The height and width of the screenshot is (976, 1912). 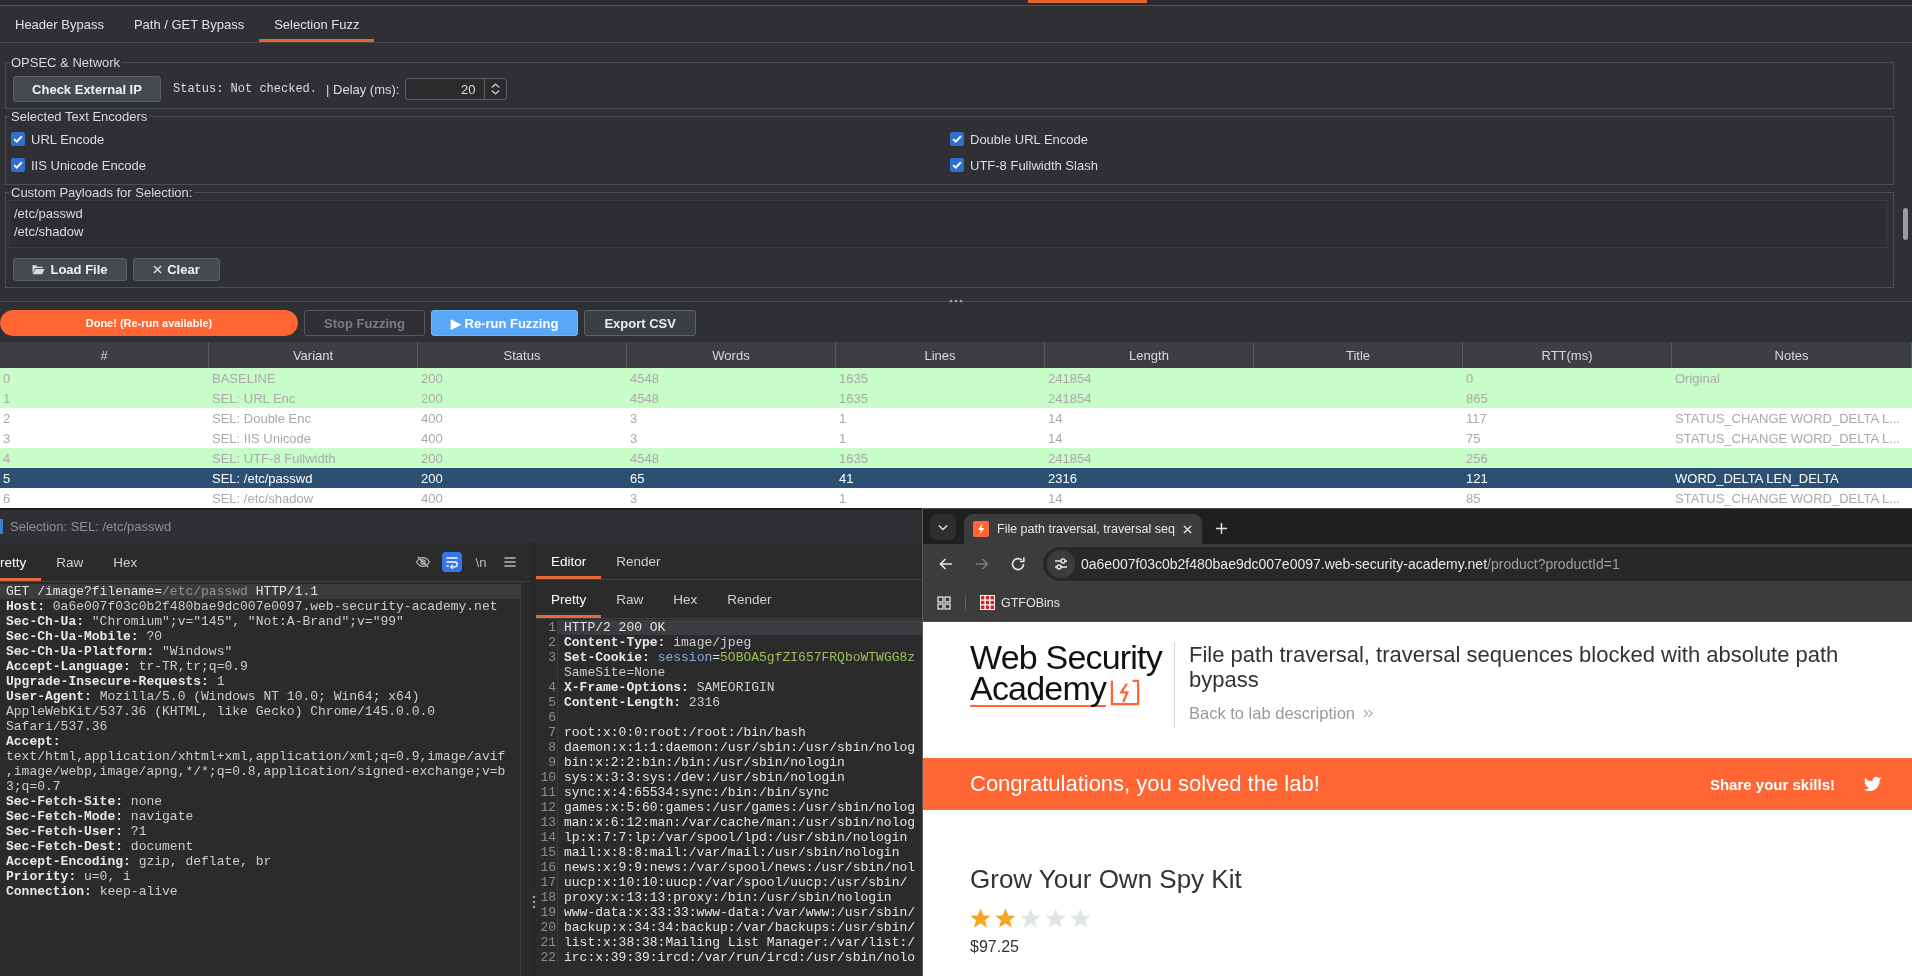 What do you see at coordinates (638, 561) in the screenshot?
I see `view-tab: Render` at bounding box center [638, 561].